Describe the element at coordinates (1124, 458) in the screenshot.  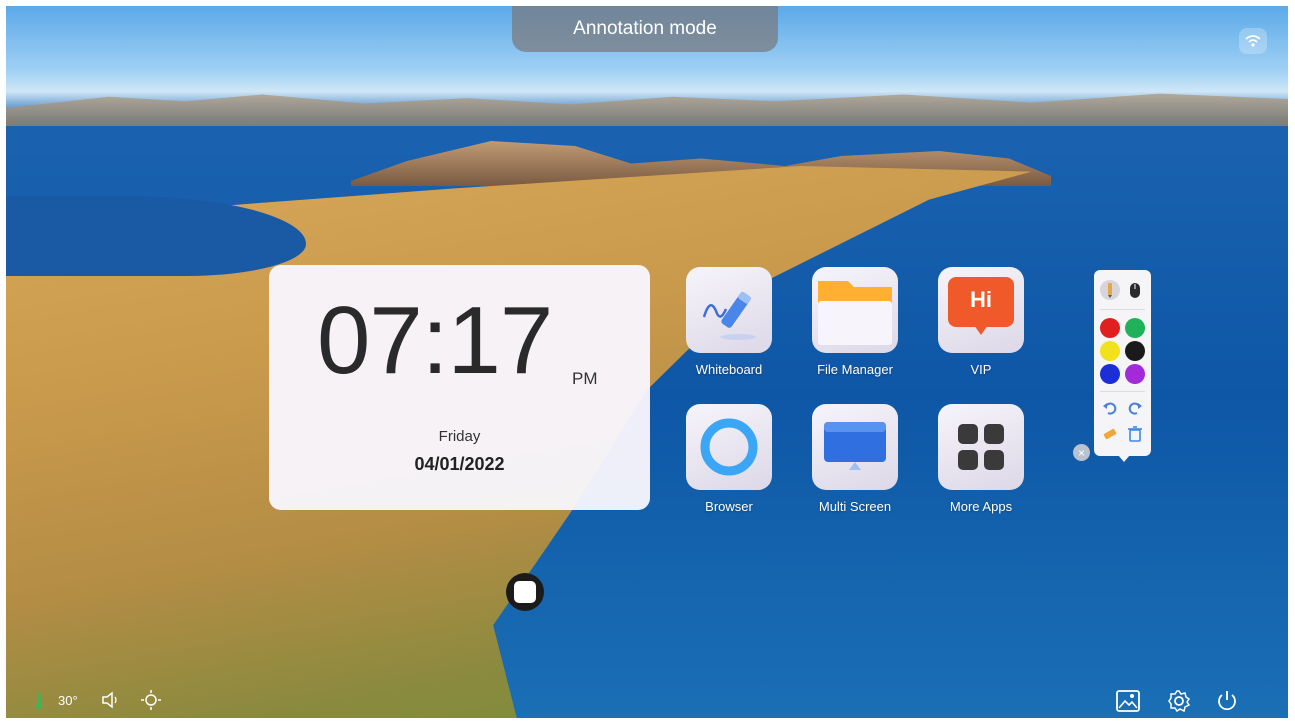
I see `toolbar-pointer` at that location.